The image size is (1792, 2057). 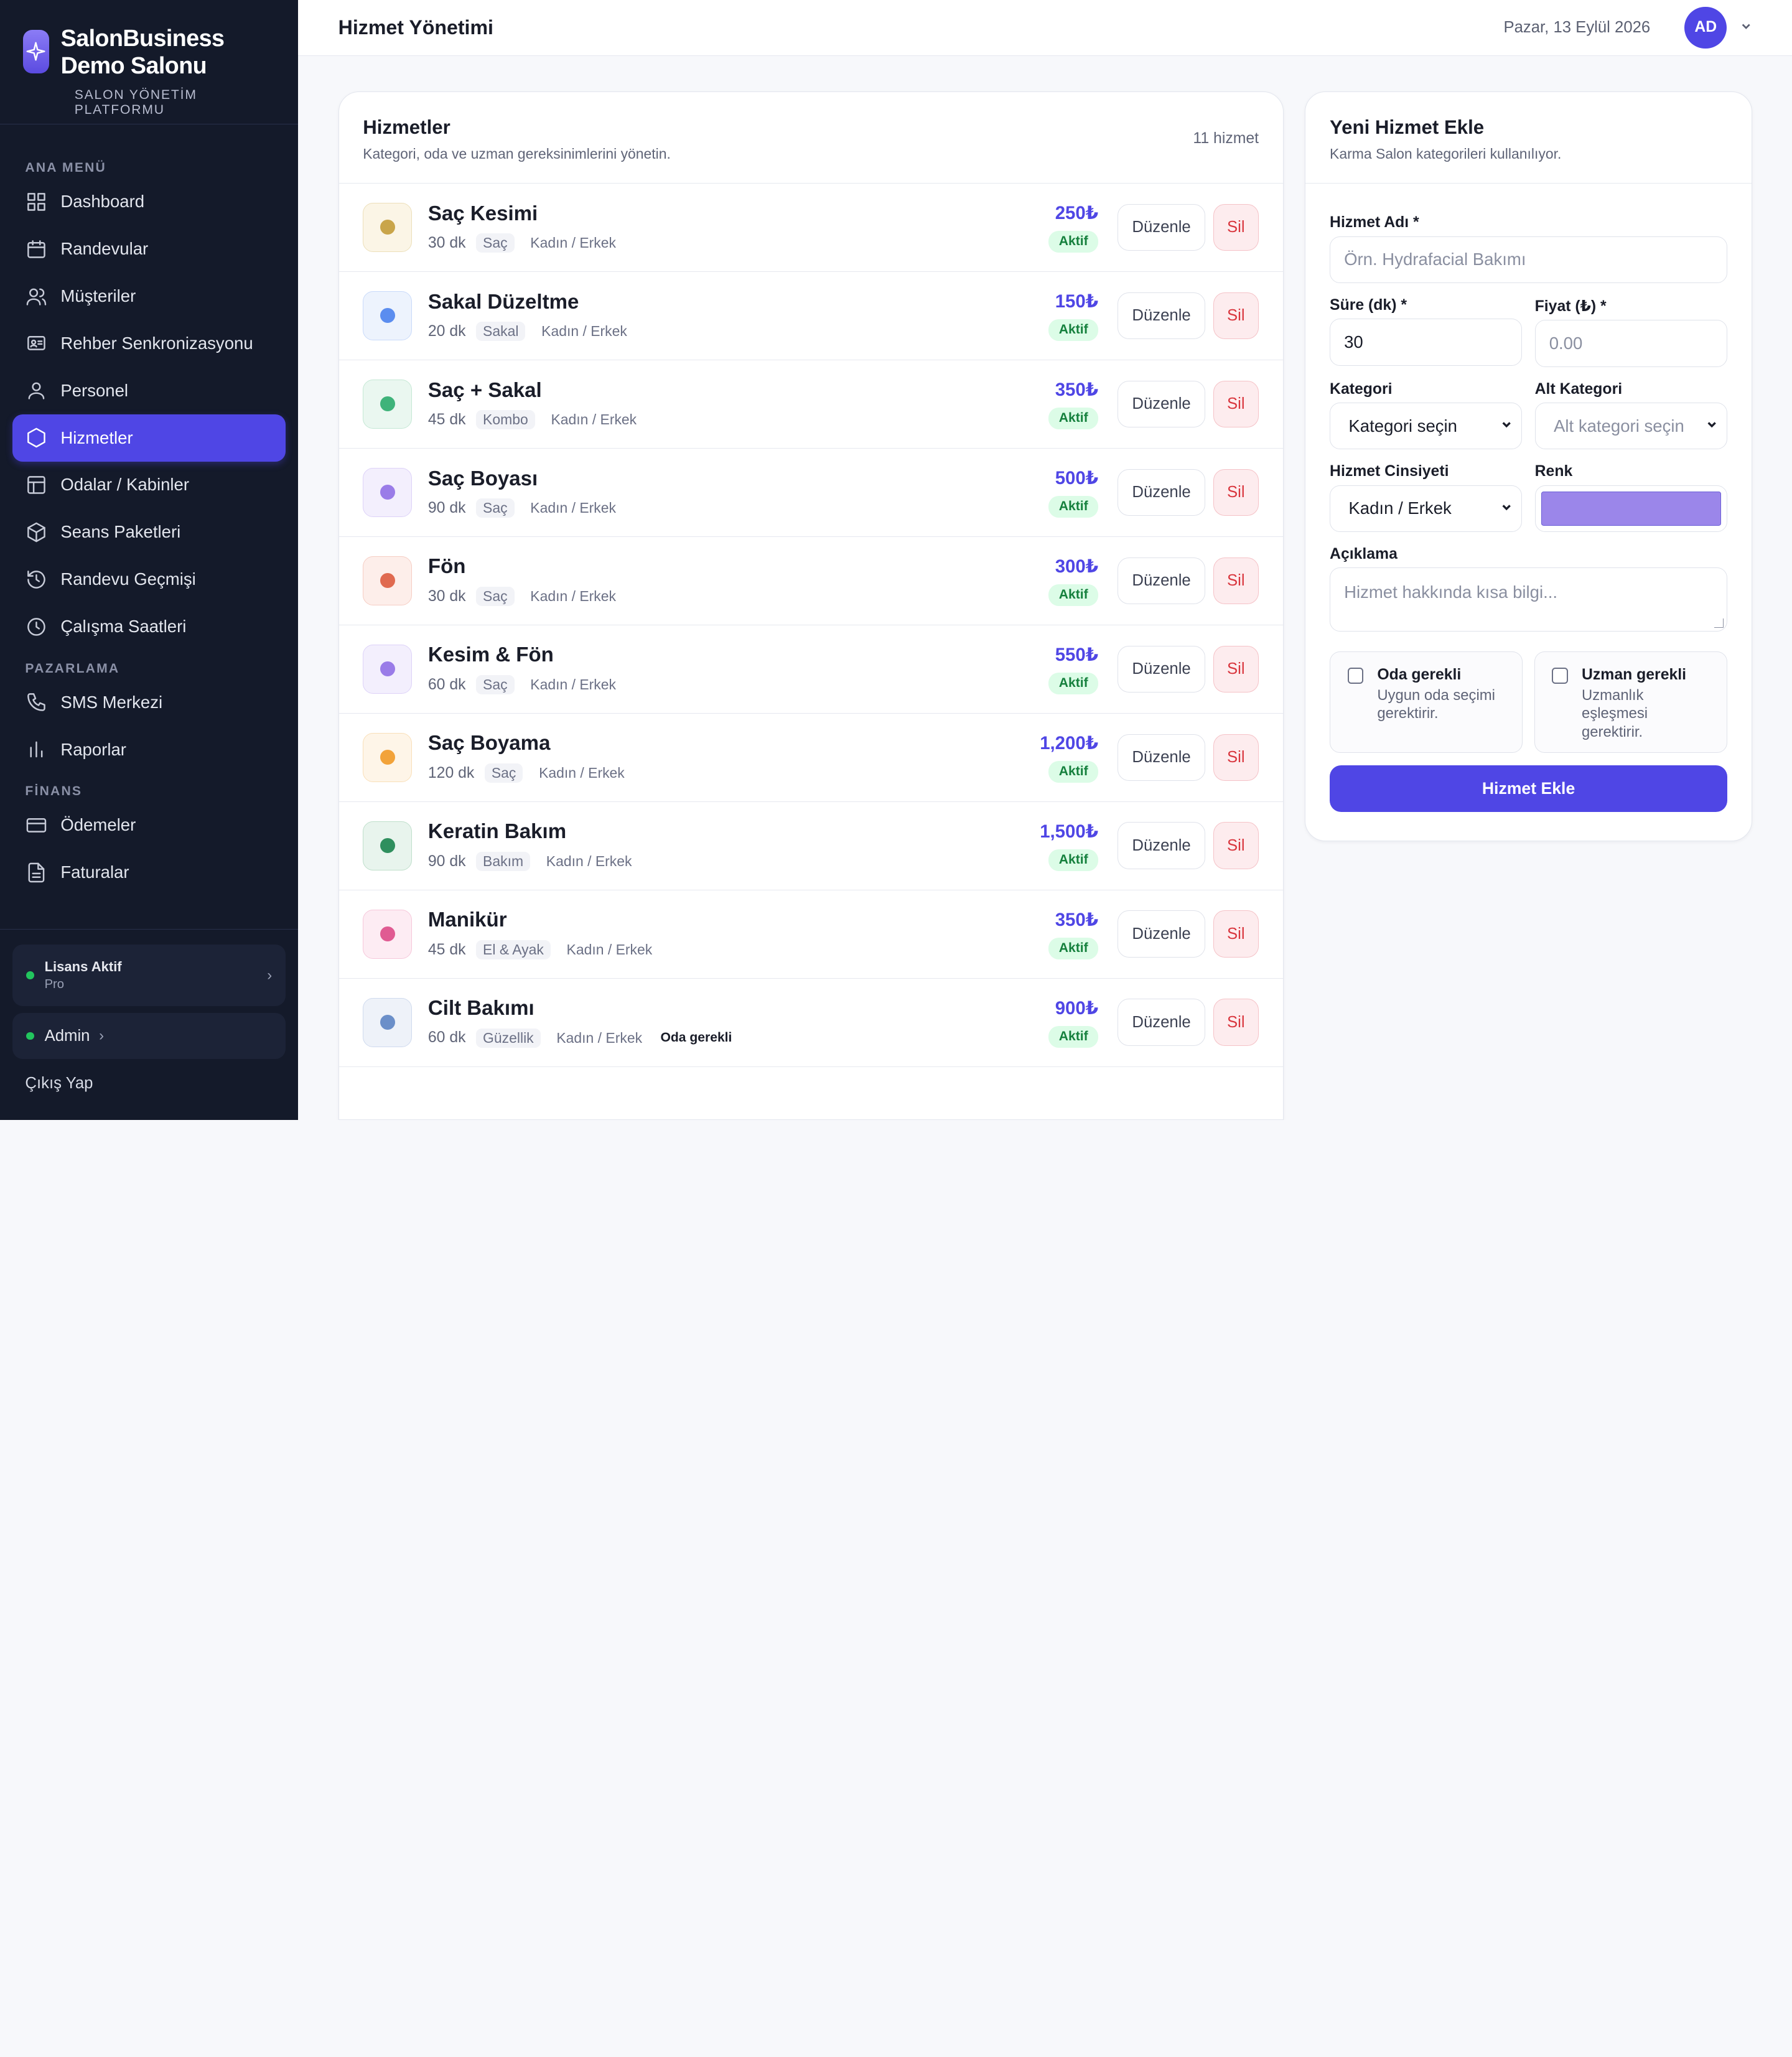 What do you see at coordinates (149, 825) in the screenshot?
I see `sidebar-item-ödemeler: Ödemeler` at bounding box center [149, 825].